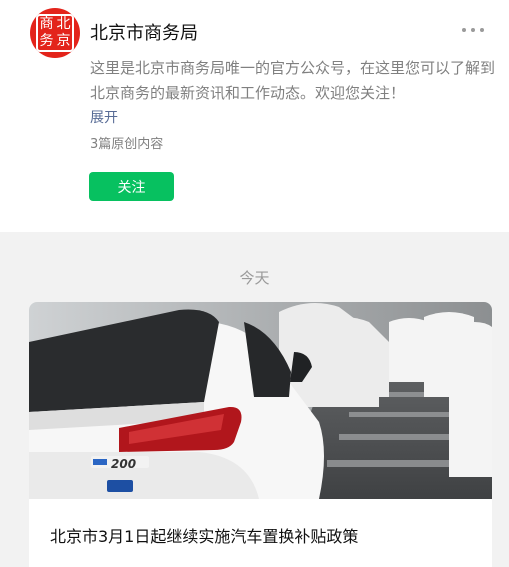  Describe the element at coordinates (477, 30) in the screenshot. I see `more-options-icon` at that location.